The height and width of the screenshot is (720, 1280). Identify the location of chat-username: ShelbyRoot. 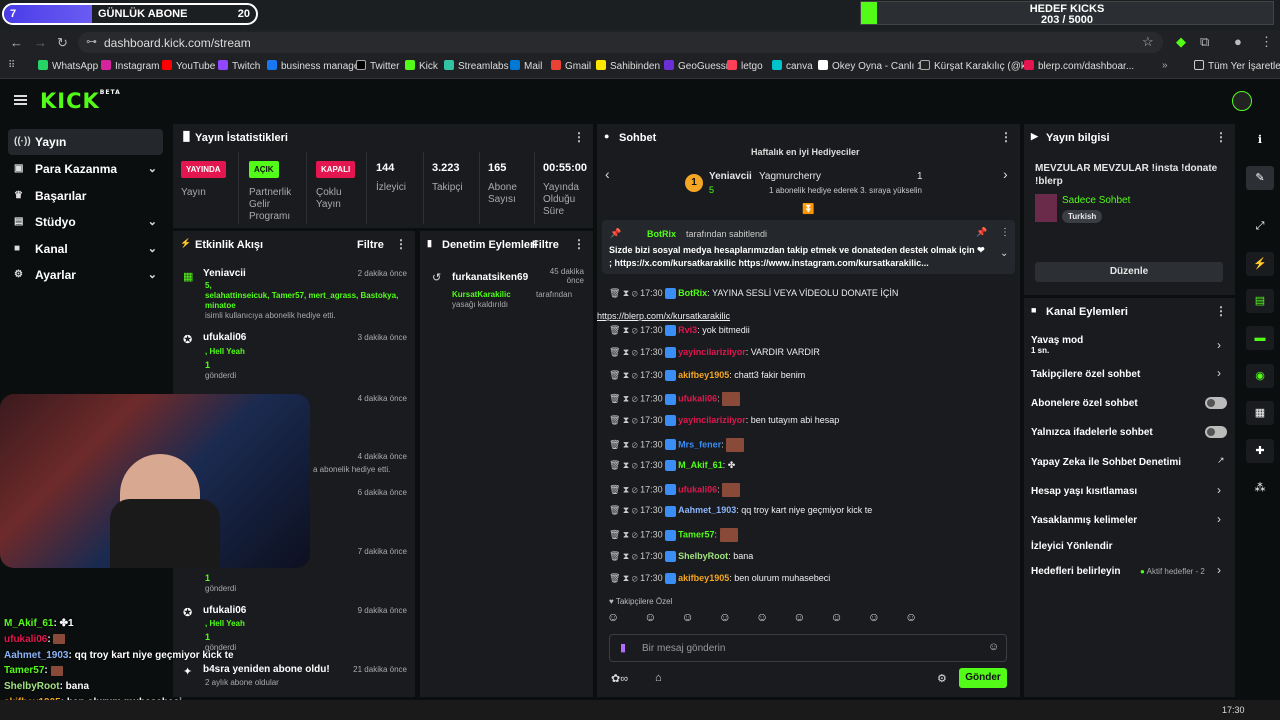
(703, 556).